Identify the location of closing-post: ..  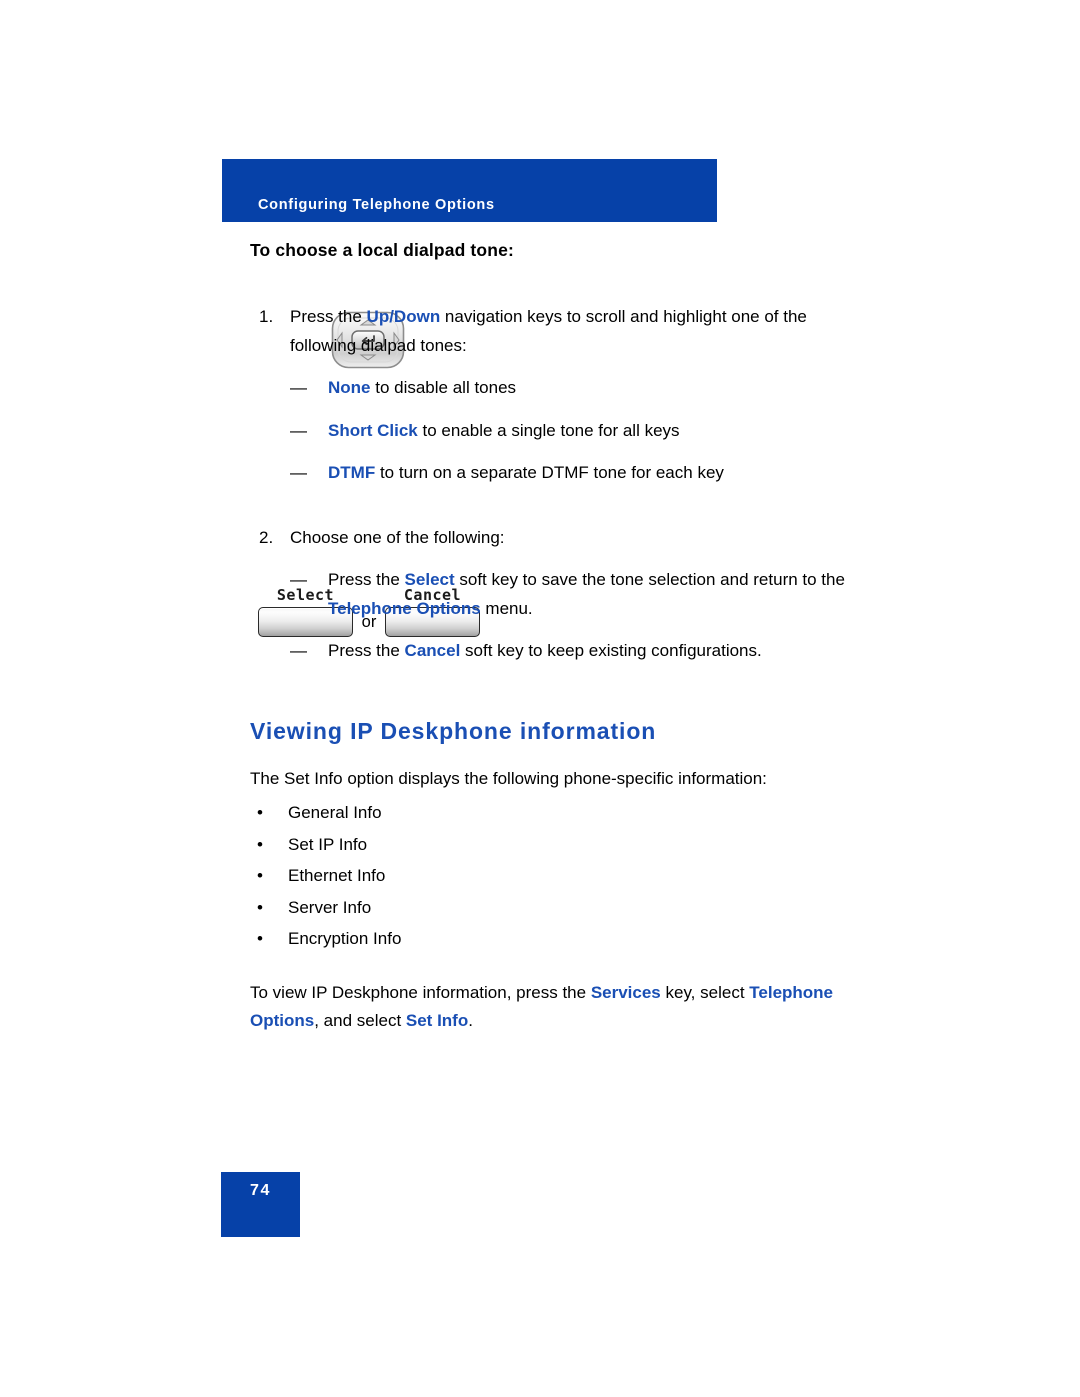
(470, 1020).